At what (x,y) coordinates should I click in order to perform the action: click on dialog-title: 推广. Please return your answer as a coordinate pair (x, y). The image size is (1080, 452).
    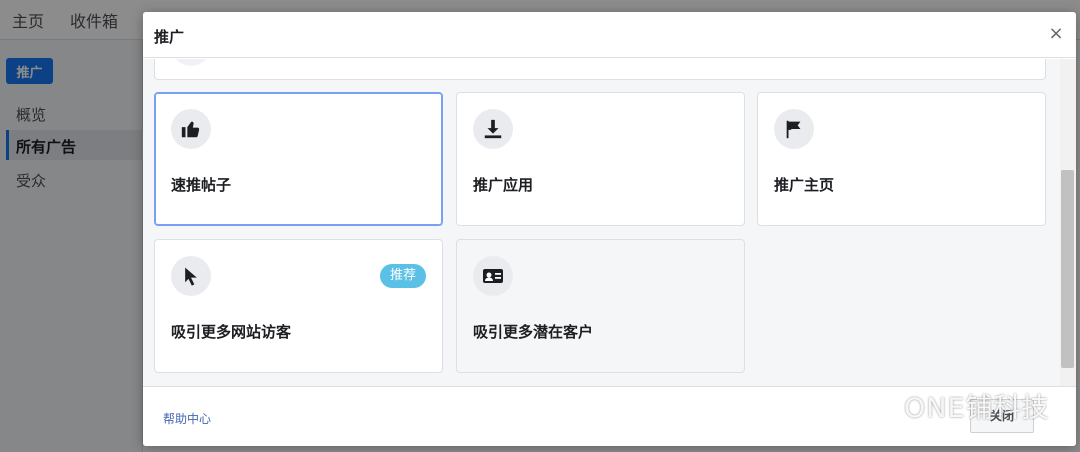
    Looking at the image, I should click on (169, 37).